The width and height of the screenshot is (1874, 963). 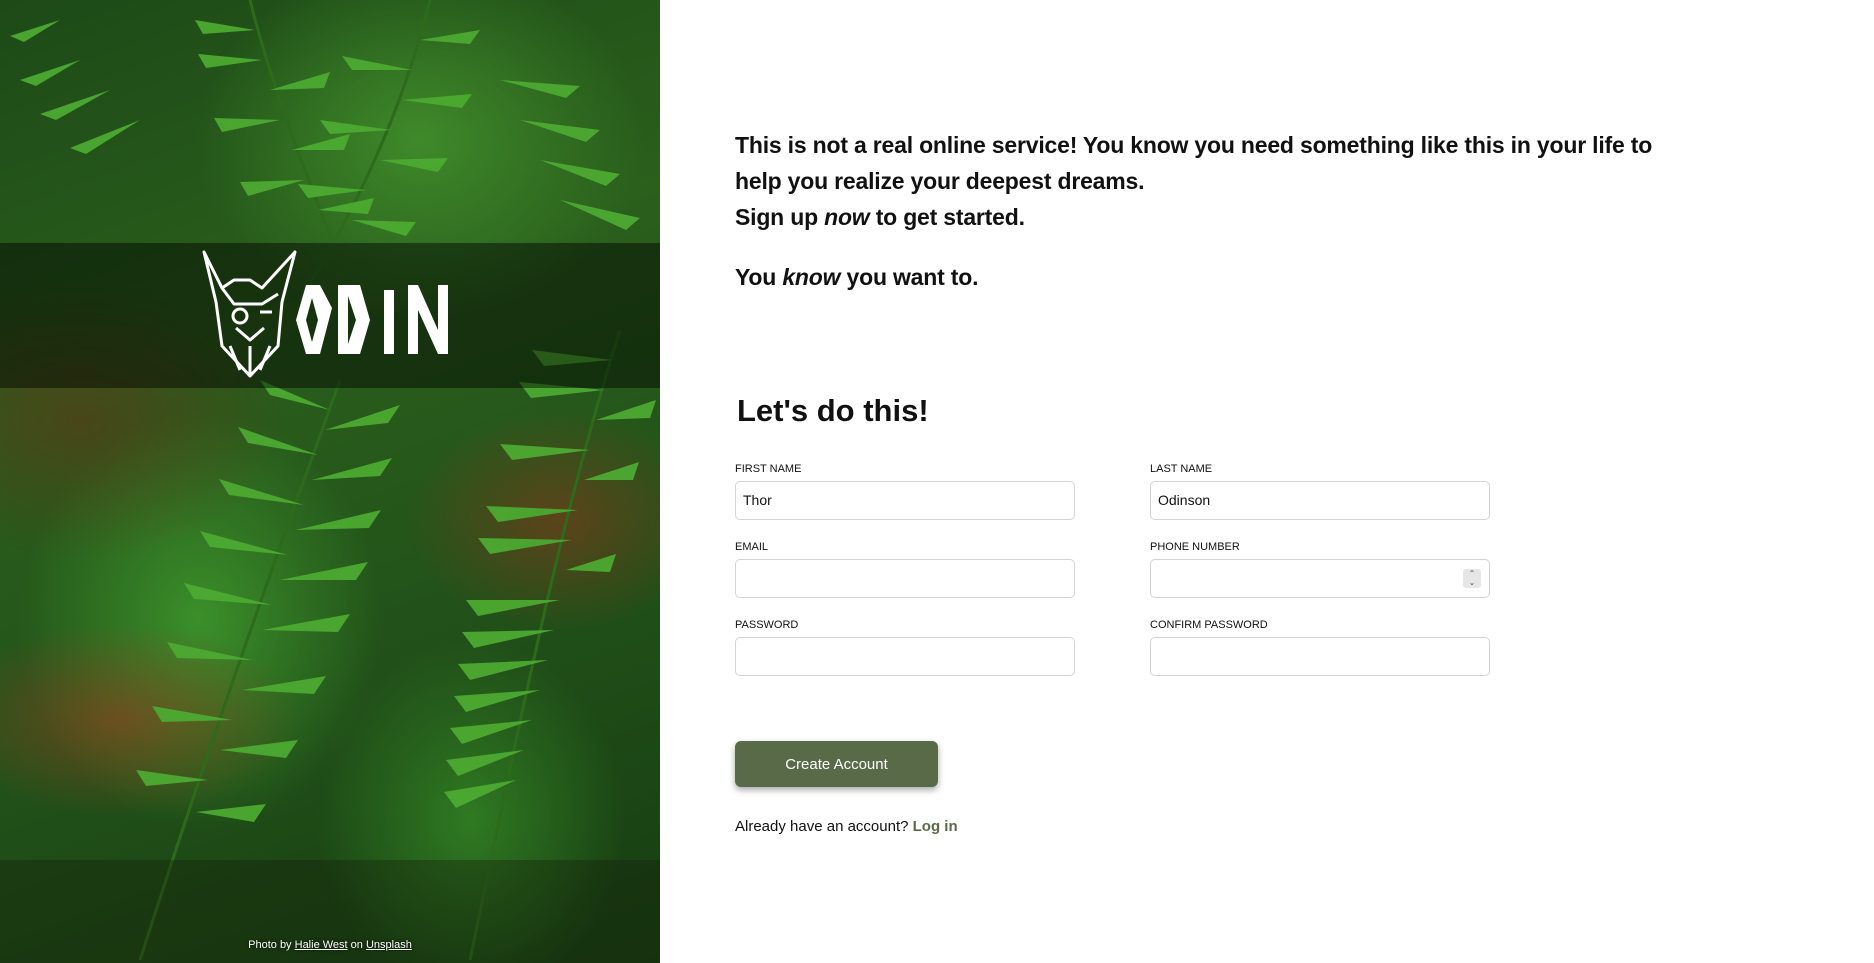 What do you see at coordinates (905, 500) in the screenshot?
I see `first-name-input: Thor` at bounding box center [905, 500].